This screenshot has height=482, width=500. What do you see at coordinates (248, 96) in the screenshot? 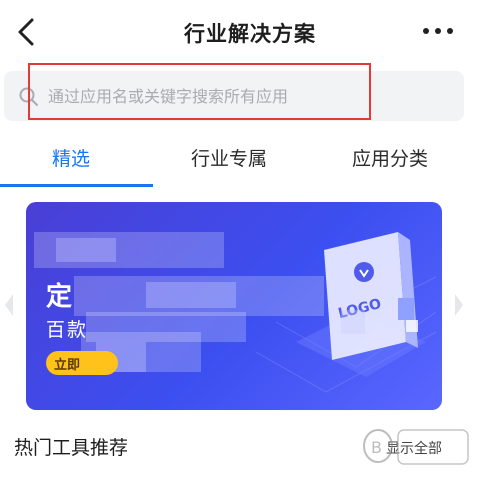
I see `search-input` at bounding box center [248, 96].